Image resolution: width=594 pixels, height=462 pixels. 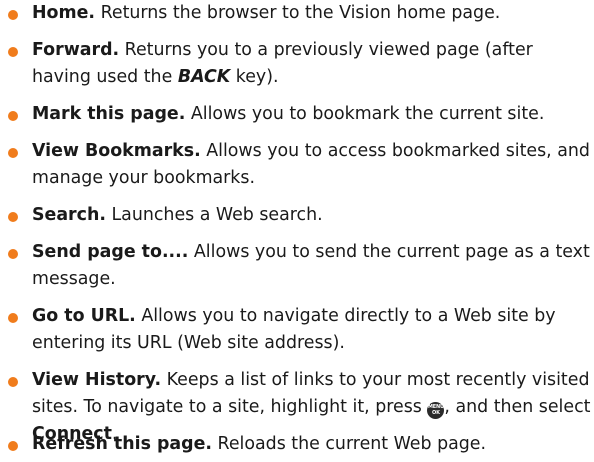 I want to click on menu-key-bottom-label: OK, so click(x=436, y=413).